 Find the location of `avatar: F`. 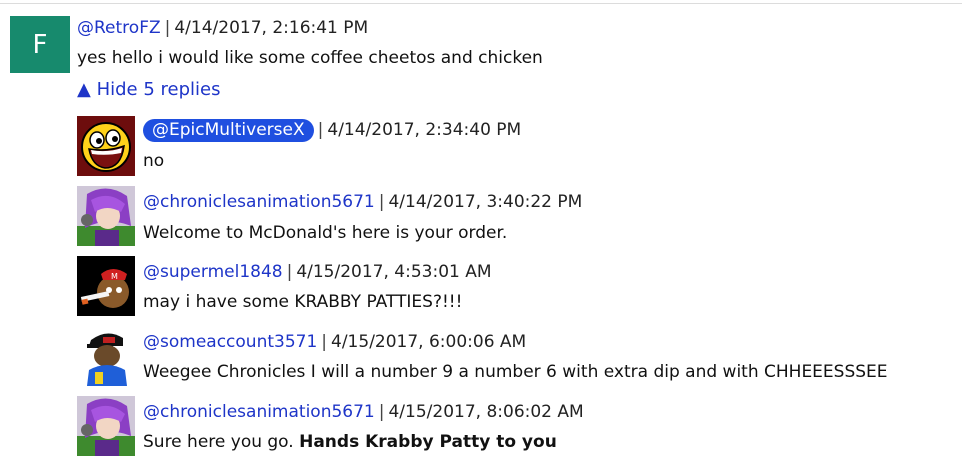

avatar: F is located at coordinates (40, 44).